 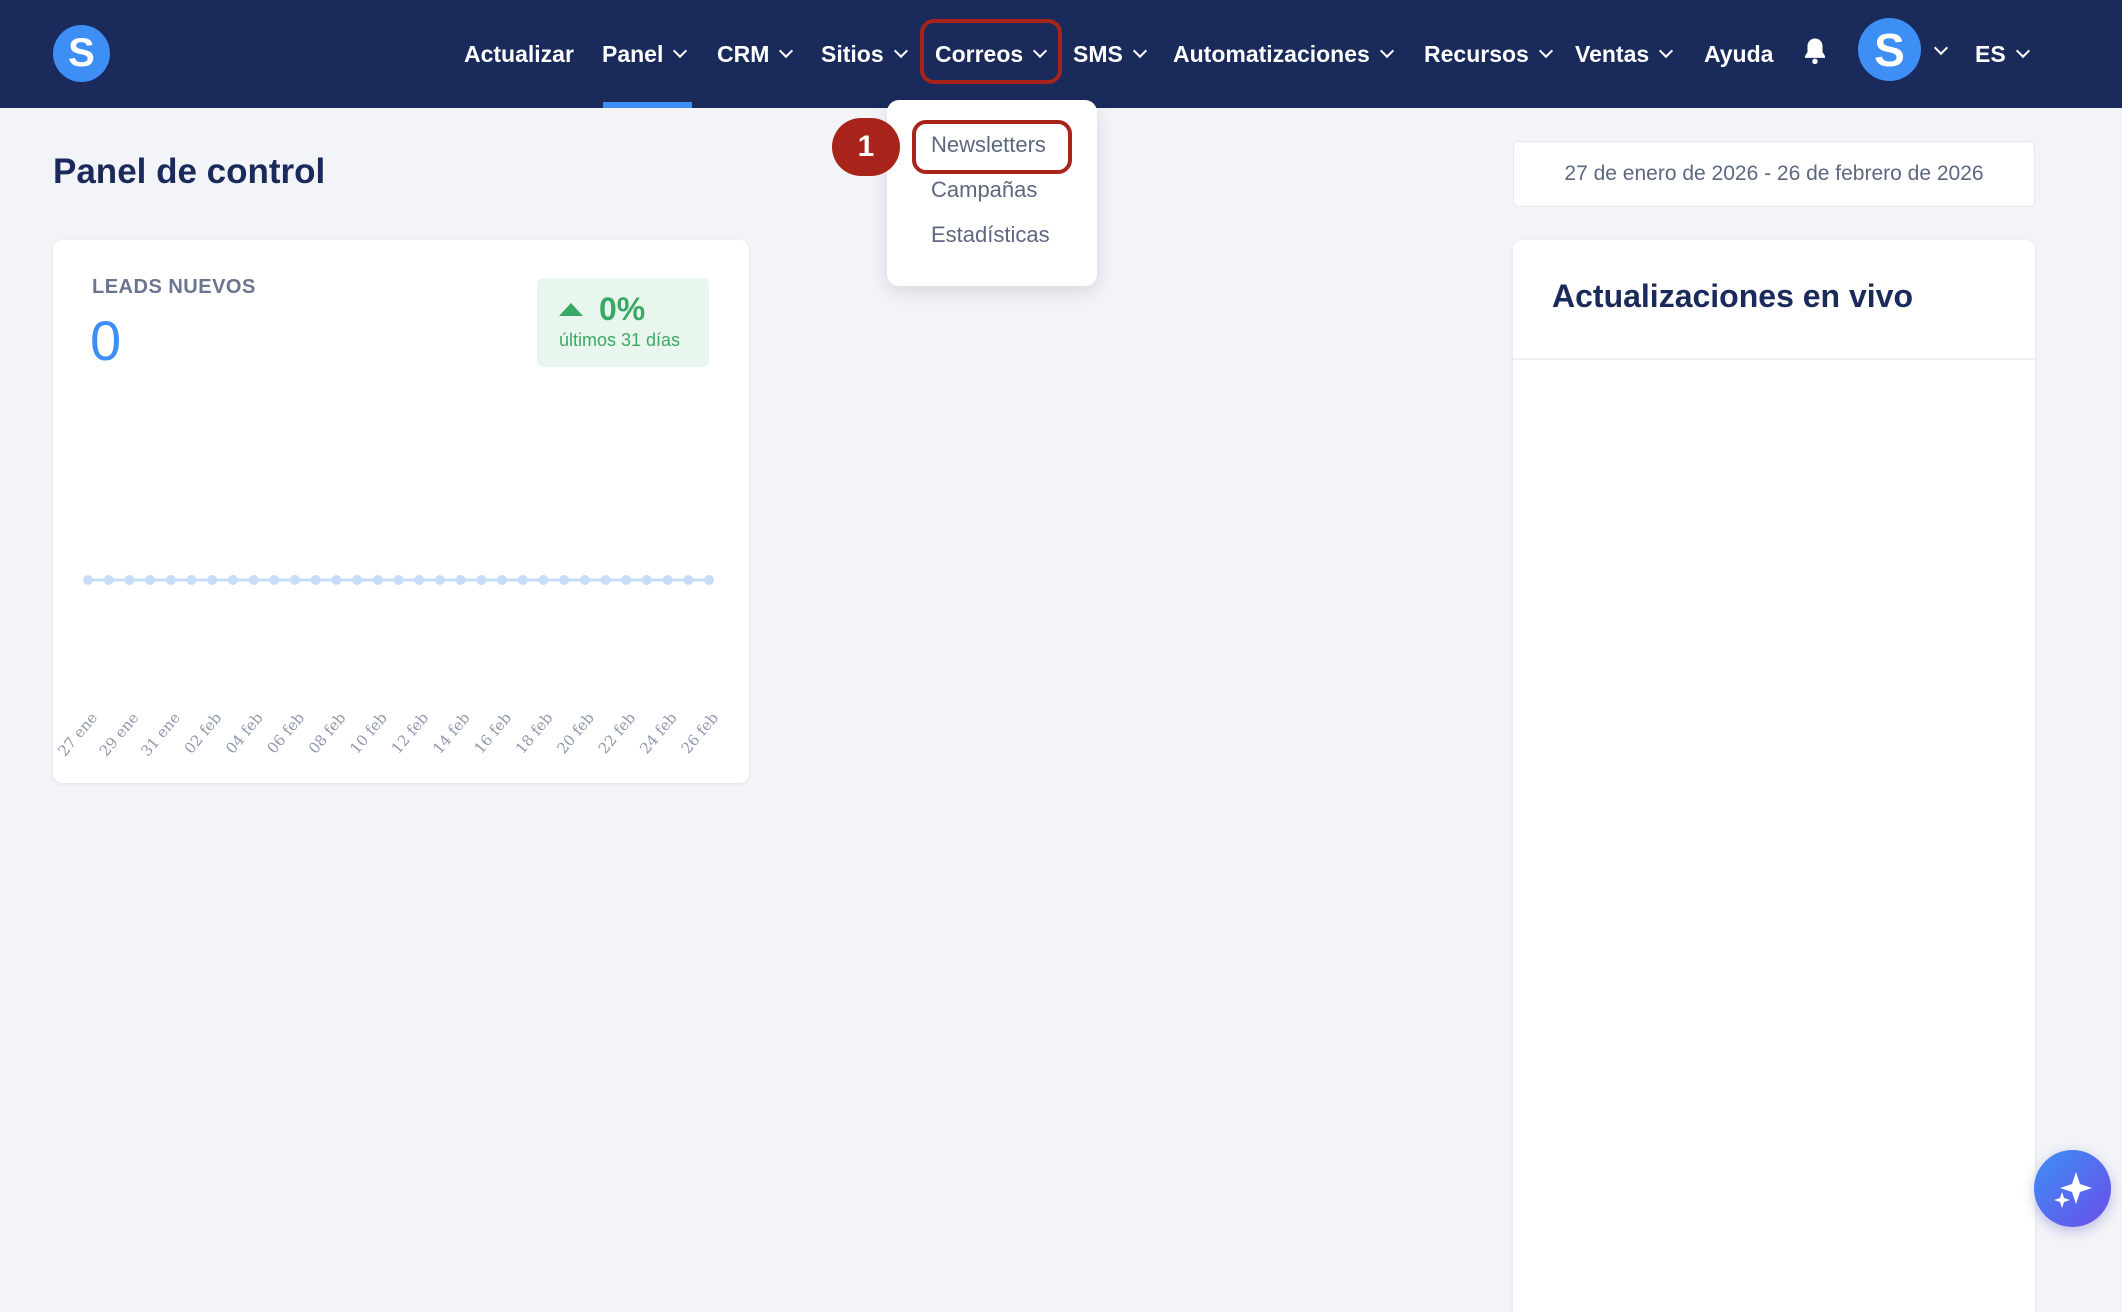 I want to click on avatar-letter: S, so click(x=1889, y=49).